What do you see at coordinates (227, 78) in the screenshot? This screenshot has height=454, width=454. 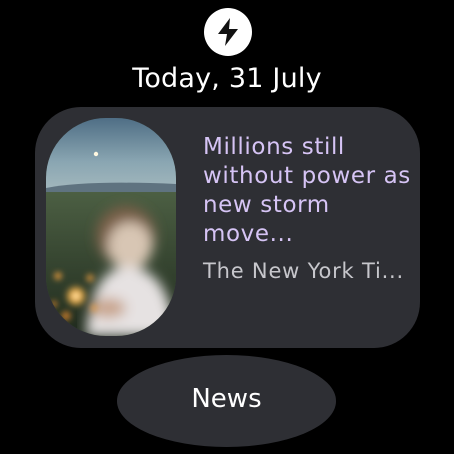 I see `date-title: Today, 31 July` at bounding box center [227, 78].